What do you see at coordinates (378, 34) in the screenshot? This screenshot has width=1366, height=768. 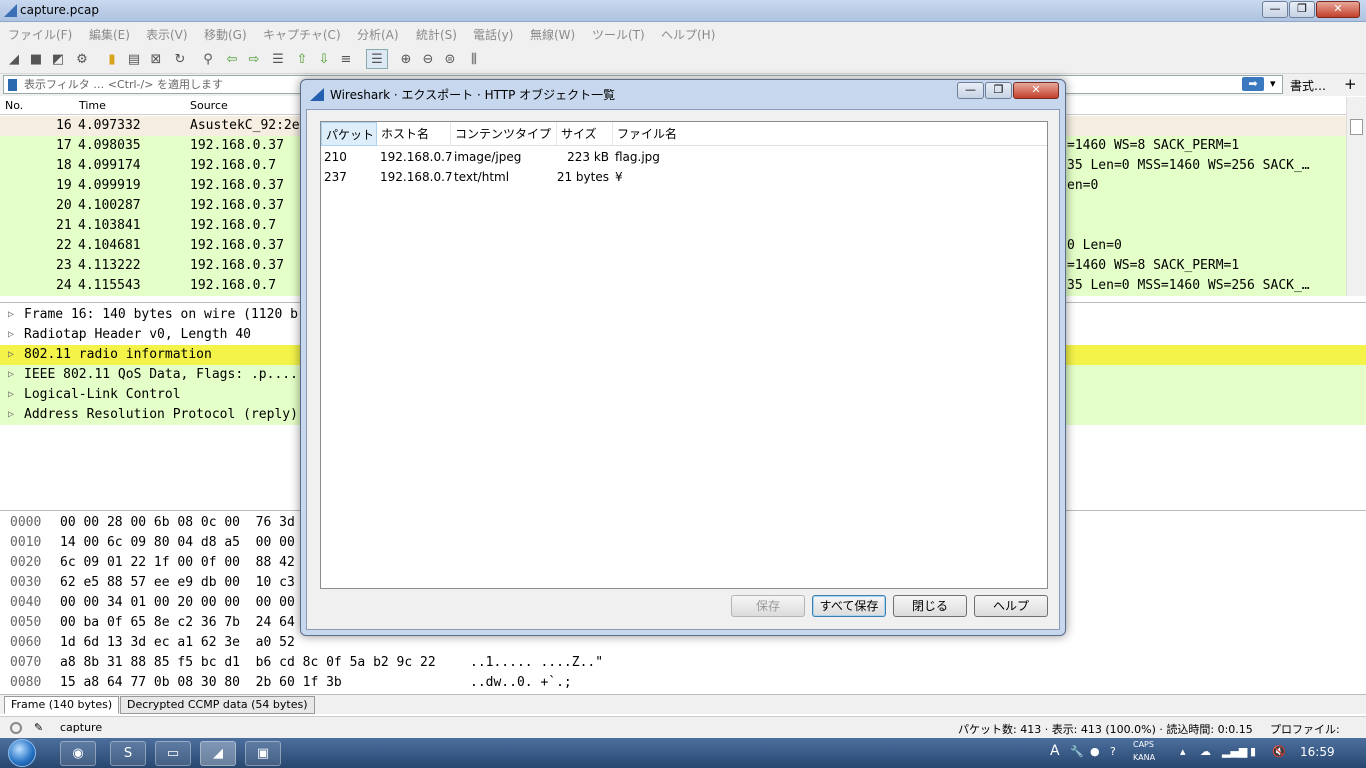 I see `menu-analyze: 分析(A)` at bounding box center [378, 34].